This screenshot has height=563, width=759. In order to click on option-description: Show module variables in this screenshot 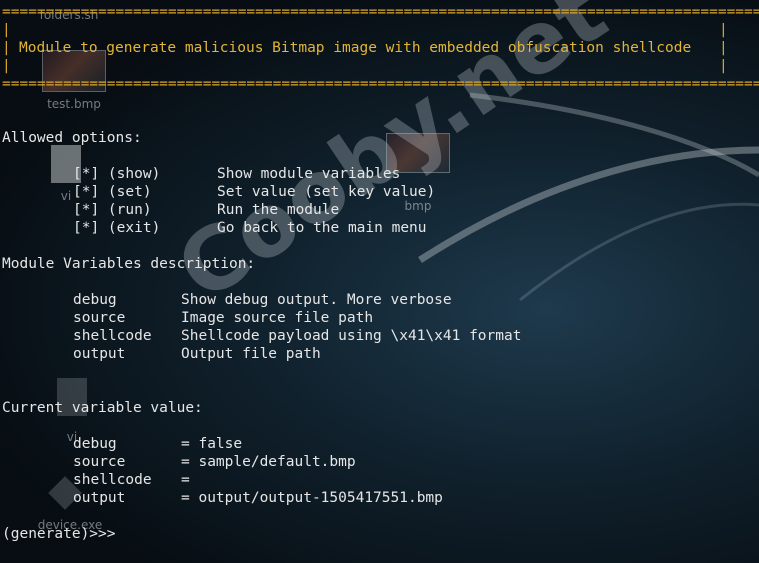, I will do `click(309, 174)`.